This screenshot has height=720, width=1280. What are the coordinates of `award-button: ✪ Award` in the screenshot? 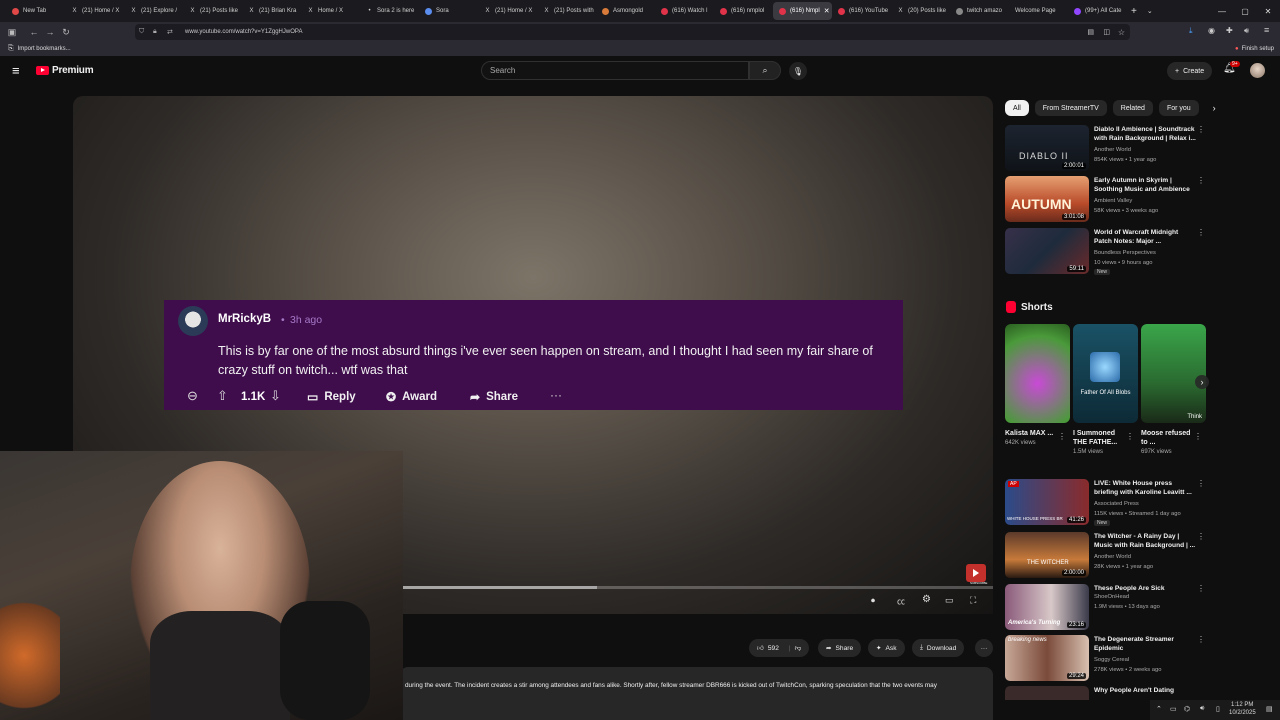 It's located at (411, 397).